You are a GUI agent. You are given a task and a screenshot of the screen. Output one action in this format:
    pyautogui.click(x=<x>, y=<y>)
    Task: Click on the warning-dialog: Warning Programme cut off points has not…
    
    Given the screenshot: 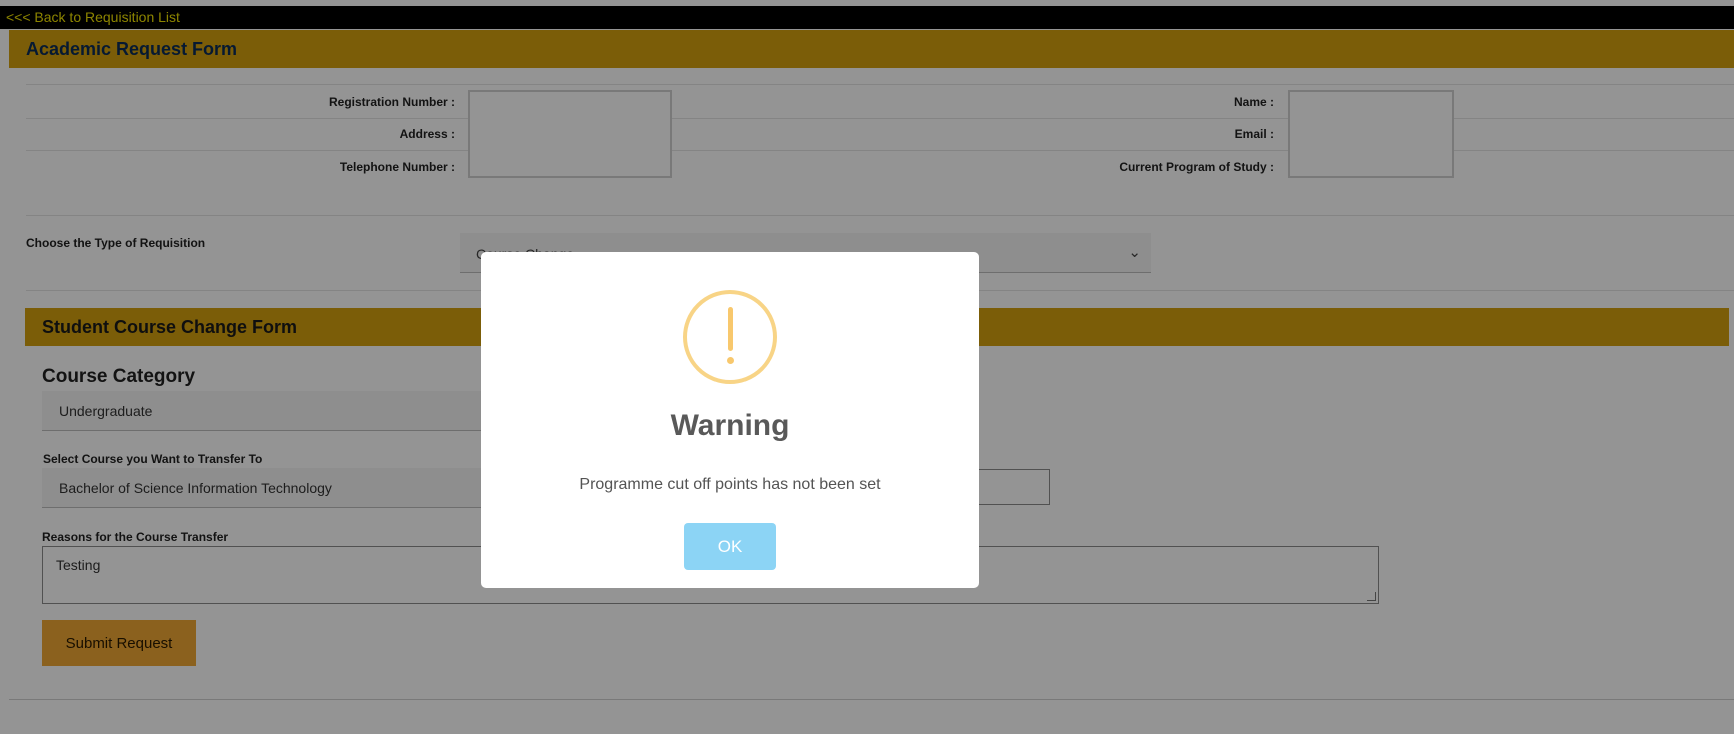 What is the action you would take?
    pyautogui.click(x=730, y=420)
    